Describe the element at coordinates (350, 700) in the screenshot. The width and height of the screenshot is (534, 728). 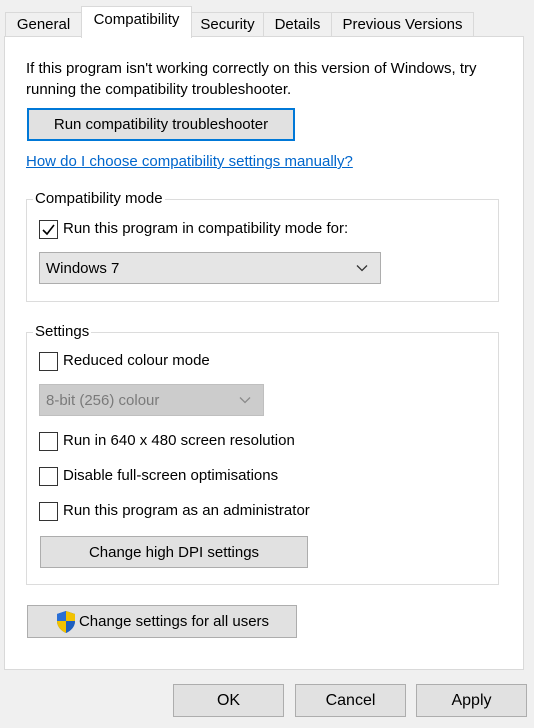
I see `cancel-button: Cancel` at that location.